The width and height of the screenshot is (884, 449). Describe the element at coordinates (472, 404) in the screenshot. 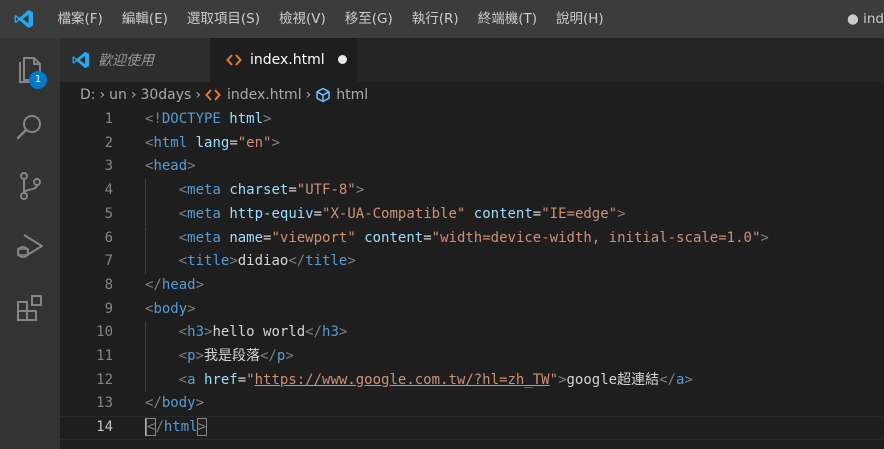

I see `code-line: 13 </body>` at that location.